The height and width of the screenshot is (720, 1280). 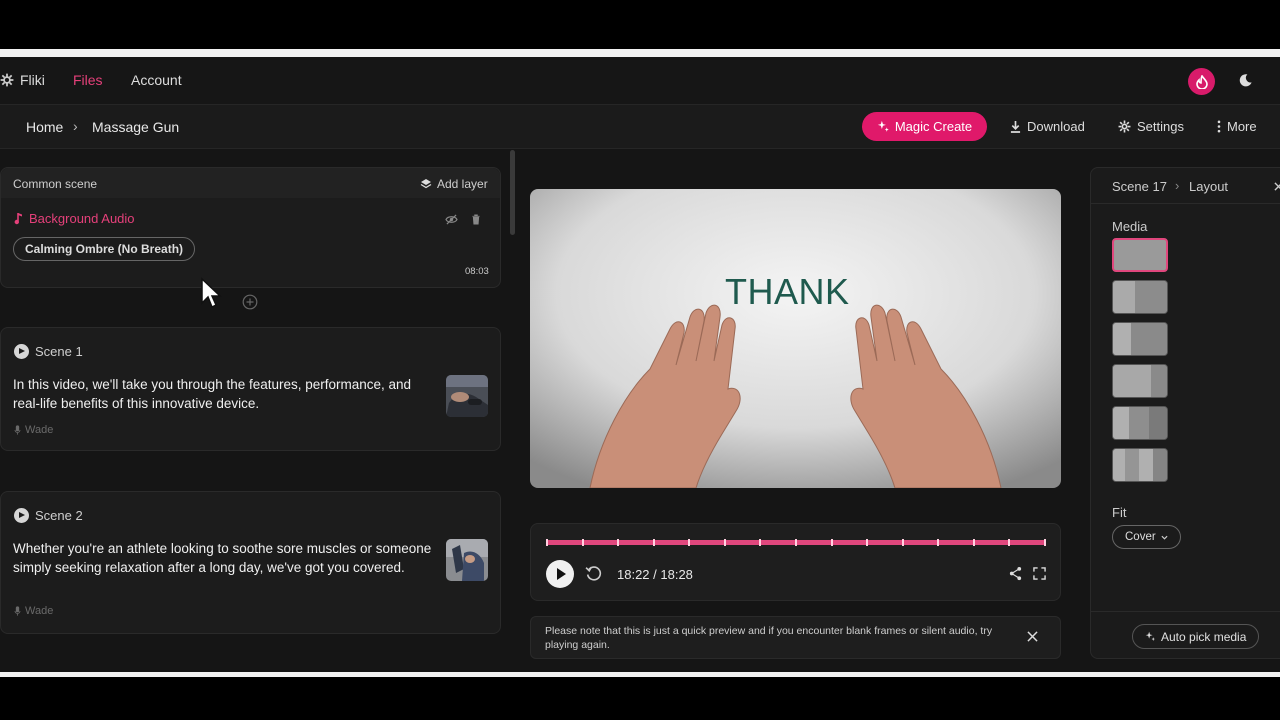 I want to click on more-button: More, so click(x=1237, y=126).